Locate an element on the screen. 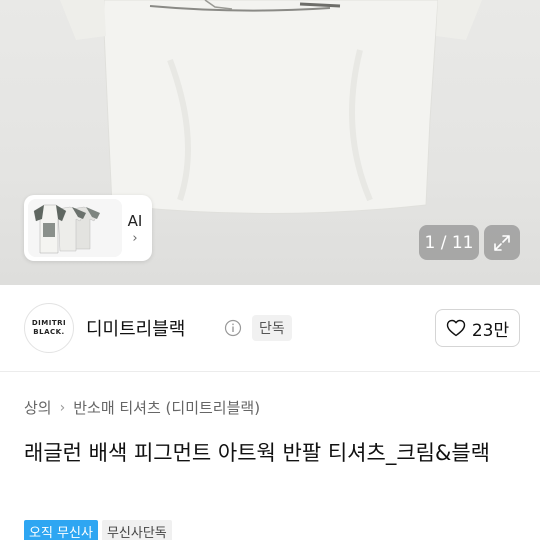 The width and height of the screenshot is (540, 540). brand-logo-line2: BLACK. is located at coordinates (49, 332).